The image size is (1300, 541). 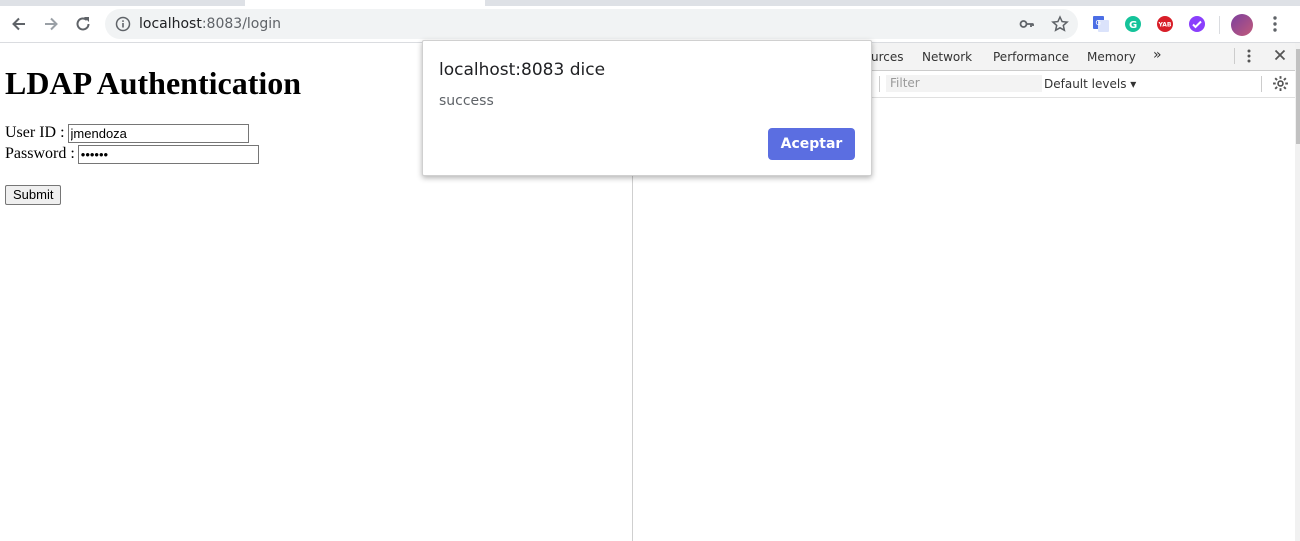 I want to click on accept-button: Aceptar, so click(x=811, y=144).